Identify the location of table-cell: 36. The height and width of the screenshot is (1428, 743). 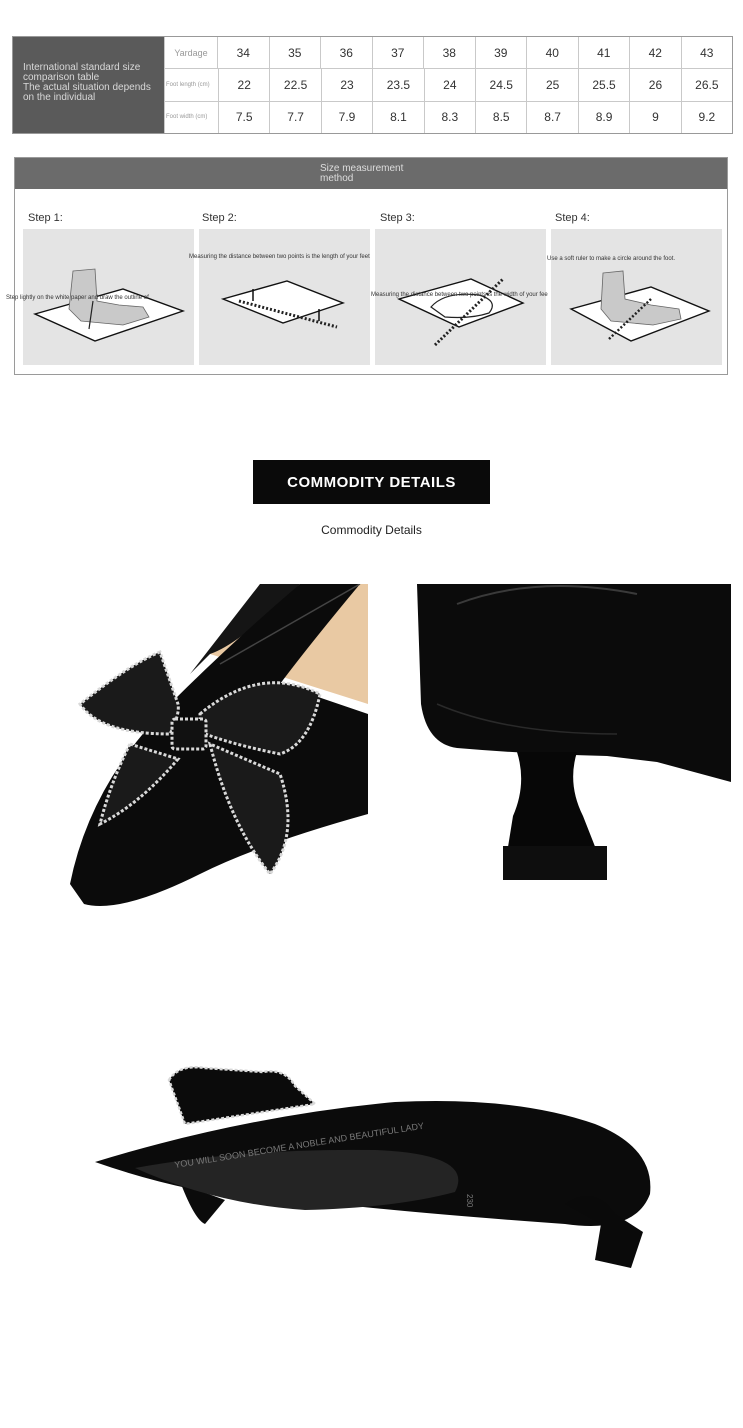
(346, 53).